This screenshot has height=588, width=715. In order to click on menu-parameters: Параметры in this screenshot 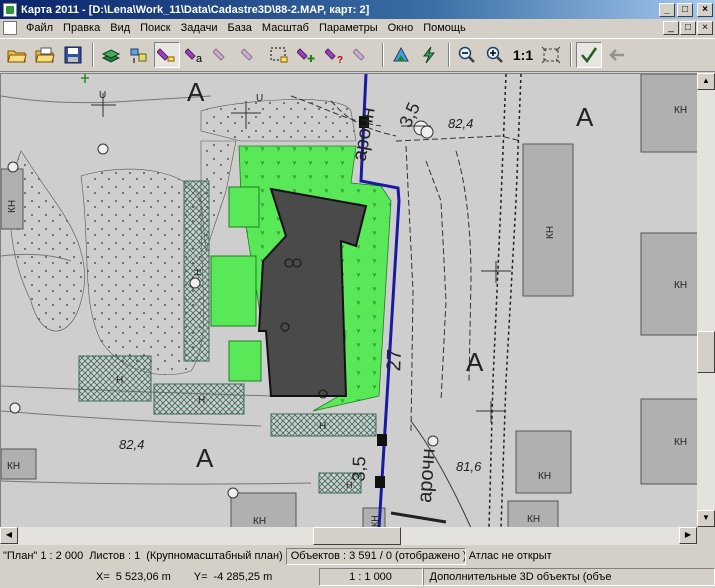, I will do `click(348, 28)`.